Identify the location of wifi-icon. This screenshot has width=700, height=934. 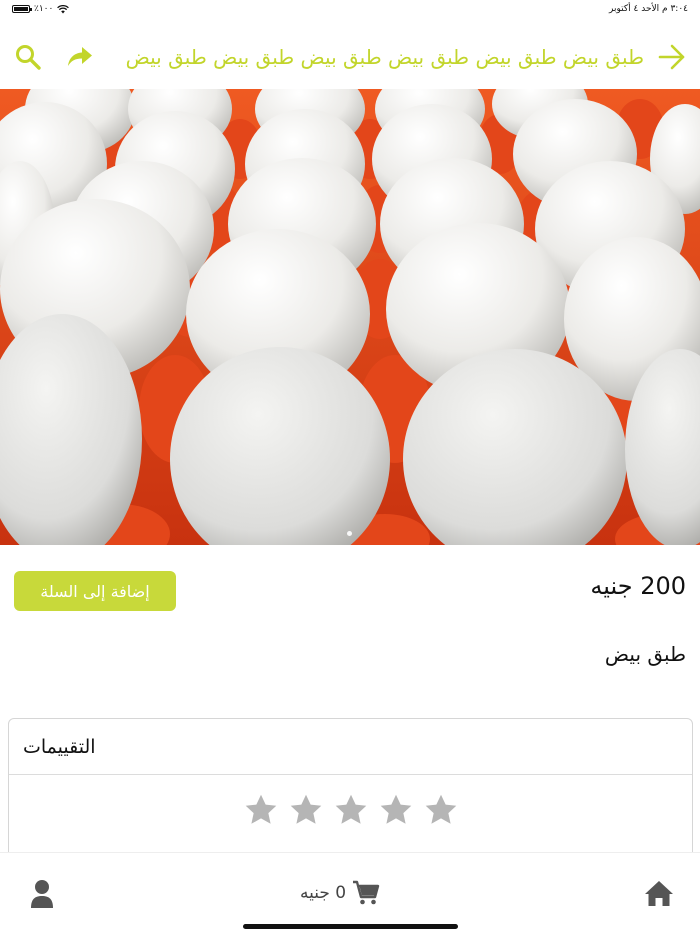
(63, 8).